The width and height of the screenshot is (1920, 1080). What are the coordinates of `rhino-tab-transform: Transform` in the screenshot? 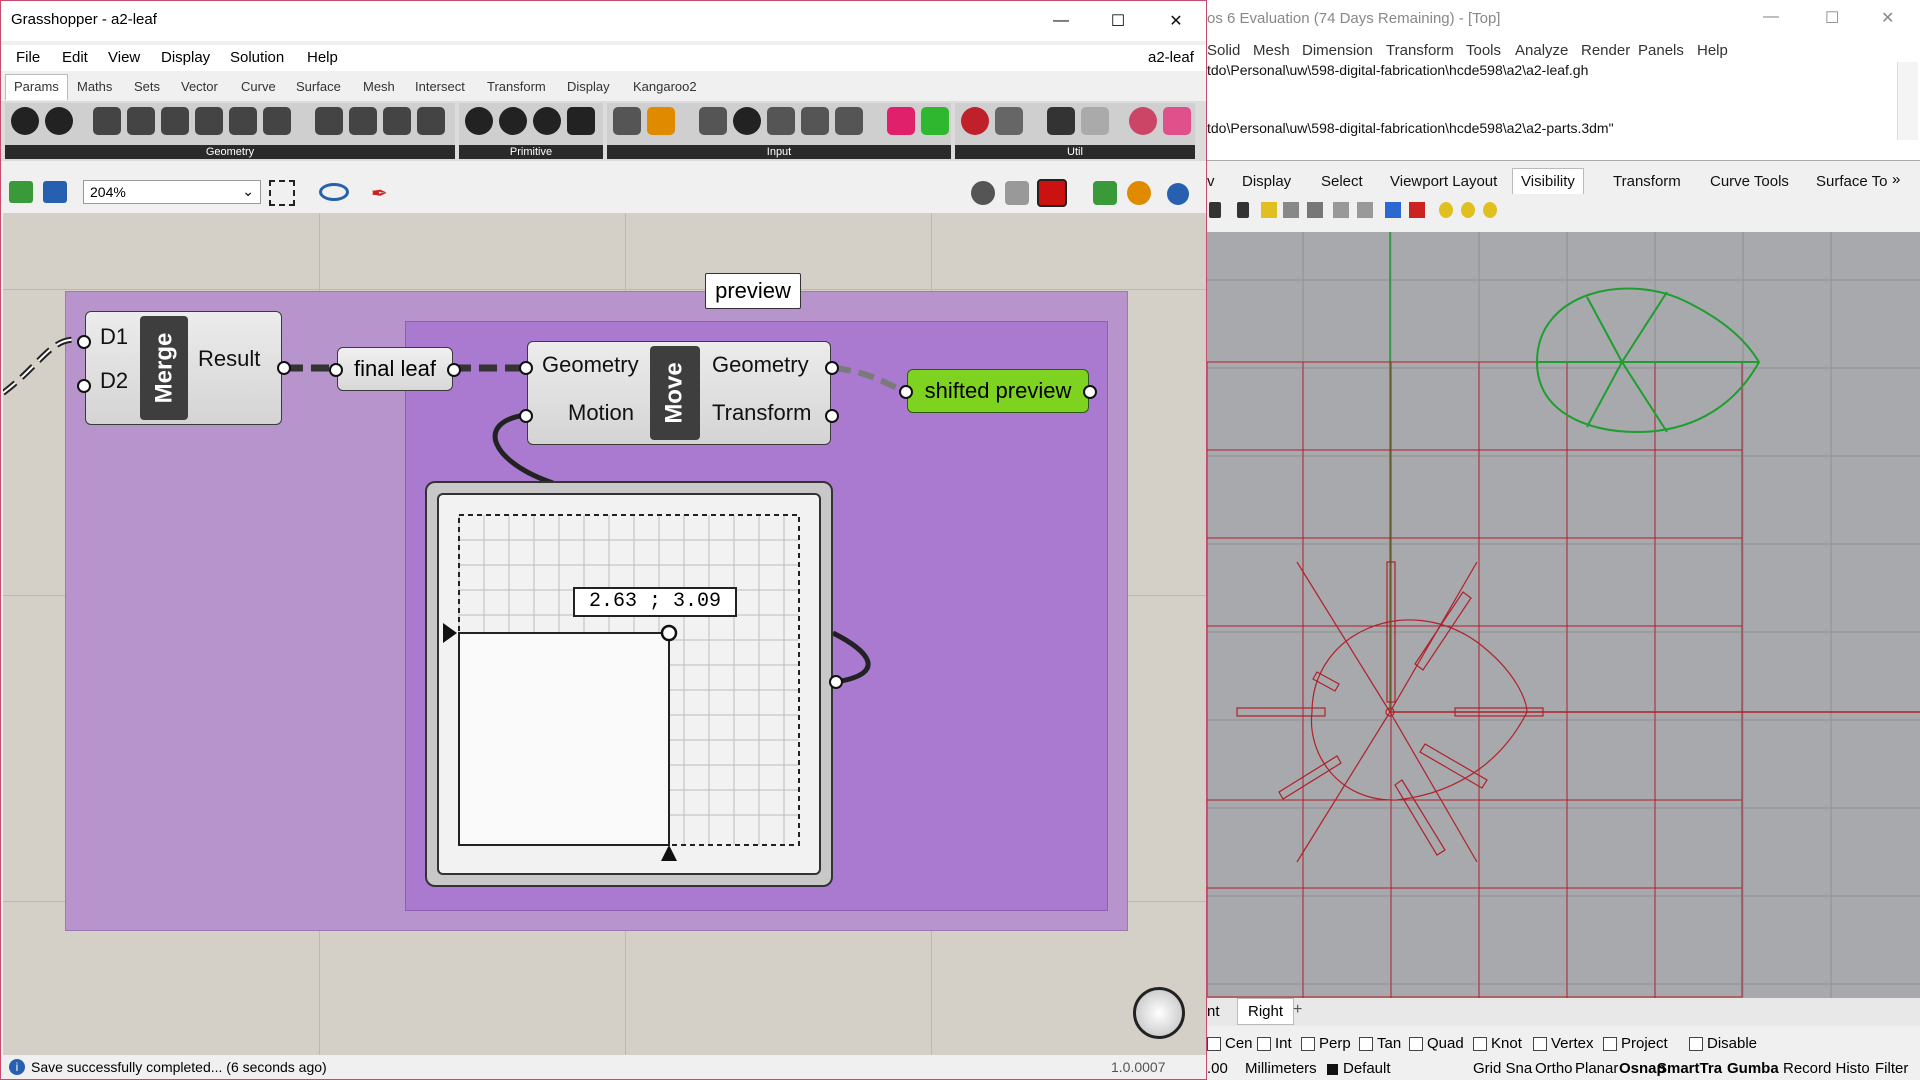 It's located at (1647, 181).